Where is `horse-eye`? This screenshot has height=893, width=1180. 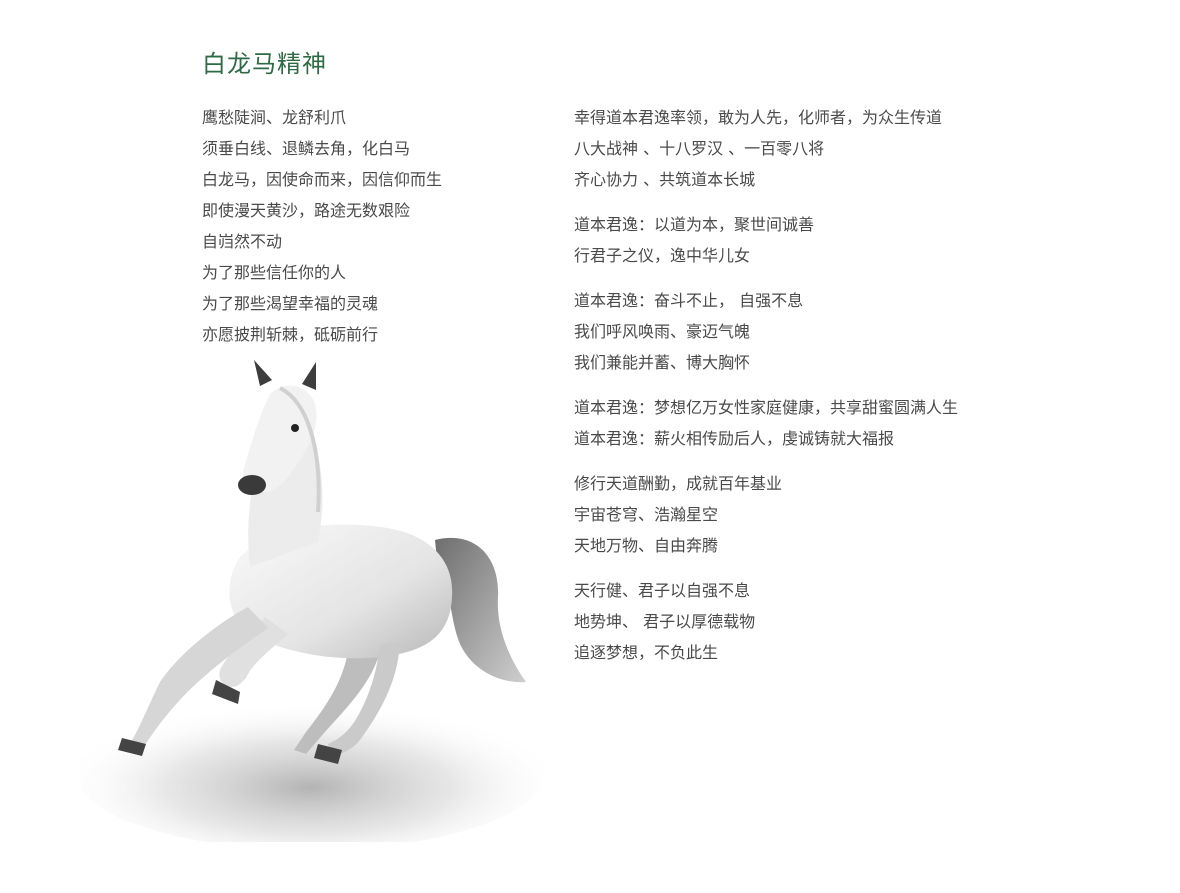 horse-eye is located at coordinates (295, 428).